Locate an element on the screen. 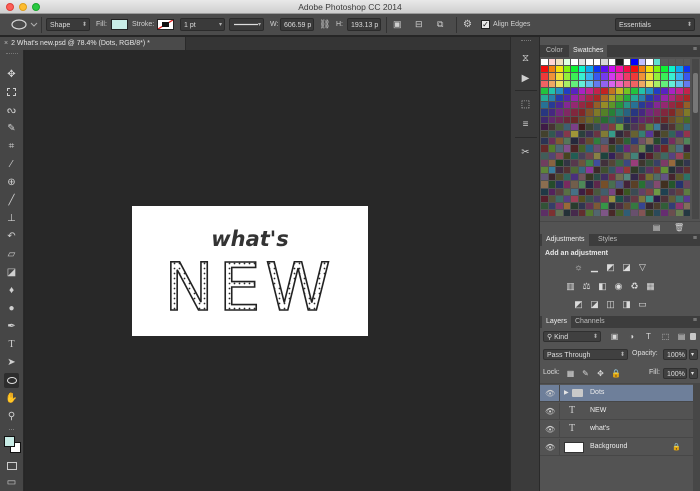 The image size is (700, 491). path-operations-icon: ▣ is located at coordinates (400, 24).